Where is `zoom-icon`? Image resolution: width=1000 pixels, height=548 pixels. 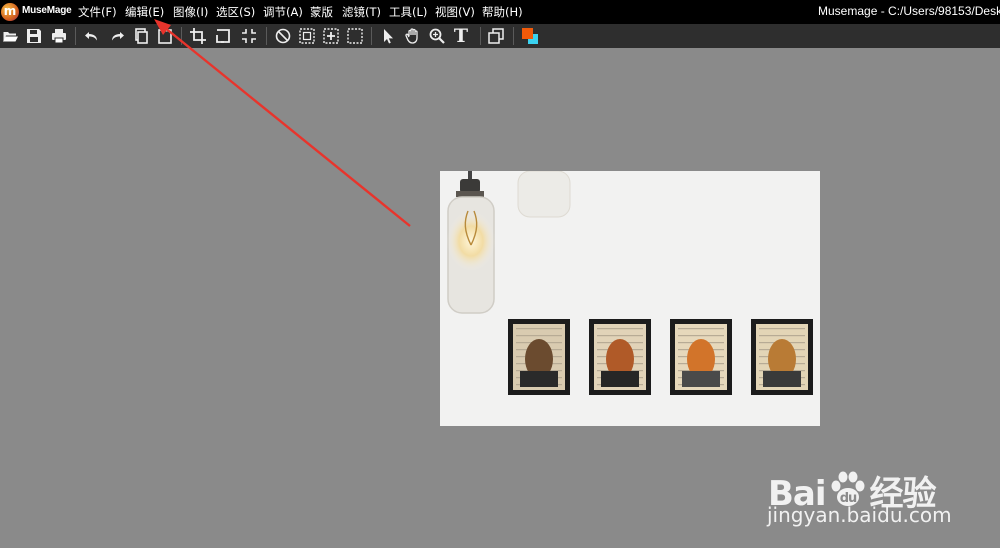
zoom-icon is located at coordinates (437, 36).